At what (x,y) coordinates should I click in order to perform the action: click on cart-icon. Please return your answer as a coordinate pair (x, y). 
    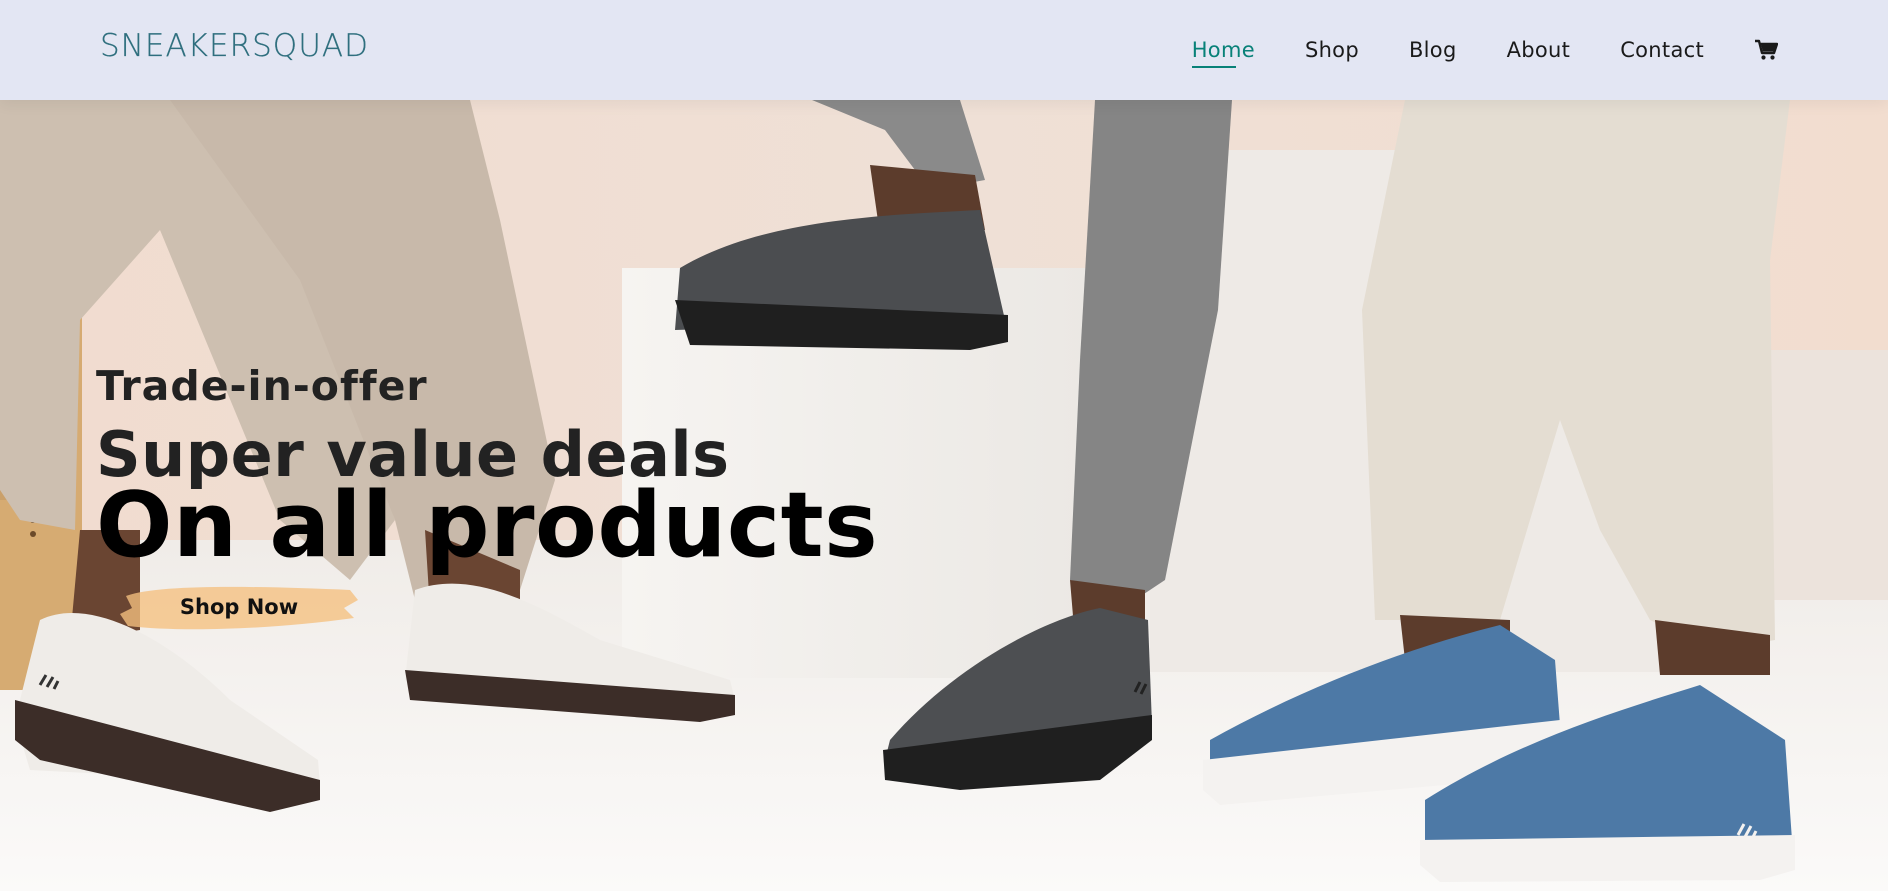
    Looking at the image, I should click on (1766, 50).